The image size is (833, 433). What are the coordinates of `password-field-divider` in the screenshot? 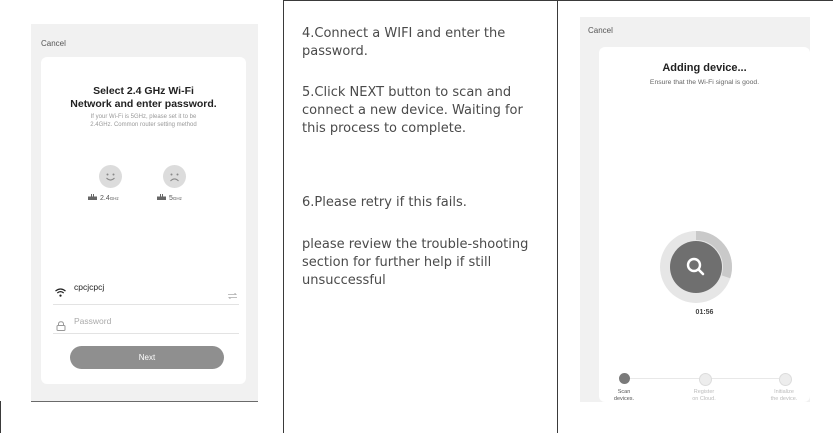 It's located at (146, 333).